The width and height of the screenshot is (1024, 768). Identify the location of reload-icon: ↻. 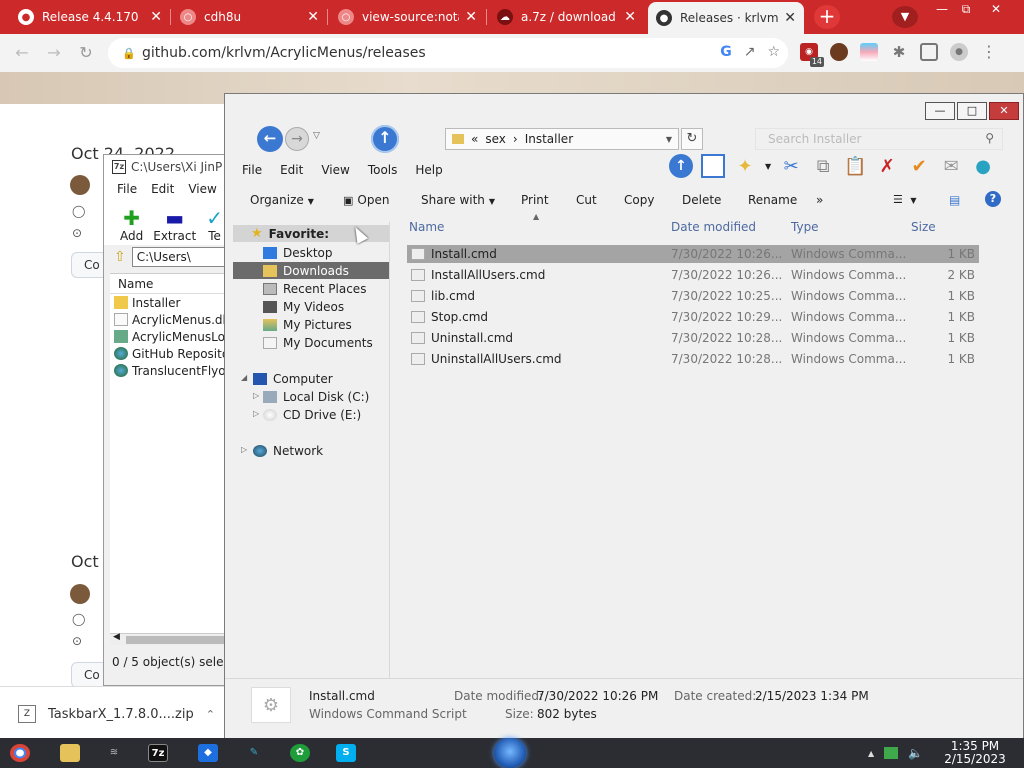
(86, 53).